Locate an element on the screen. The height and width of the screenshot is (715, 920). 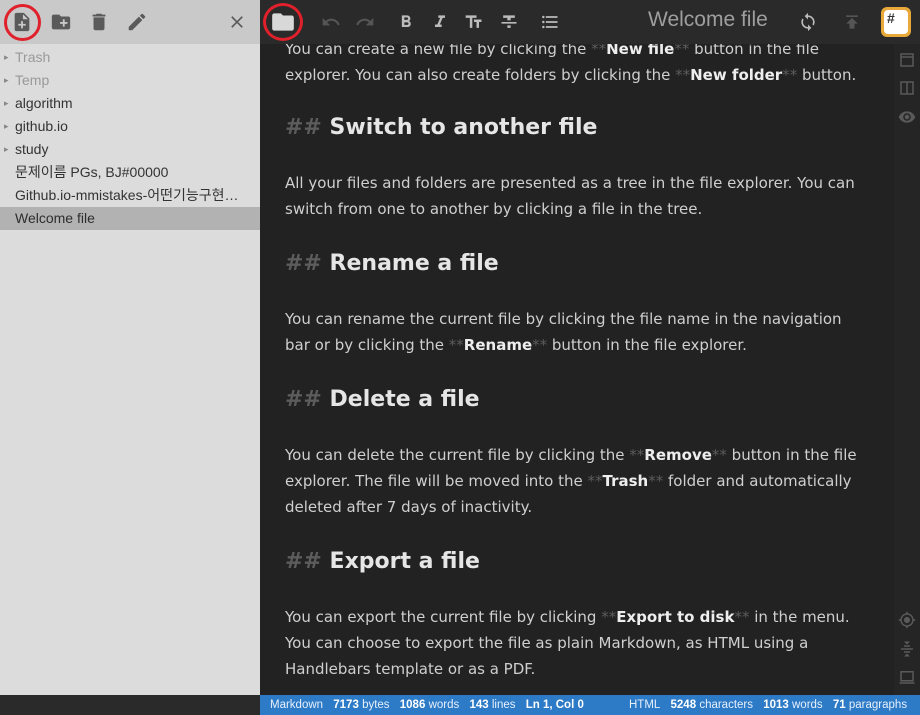
status-bytes-label: bytes is located at coordinates (376, 705).